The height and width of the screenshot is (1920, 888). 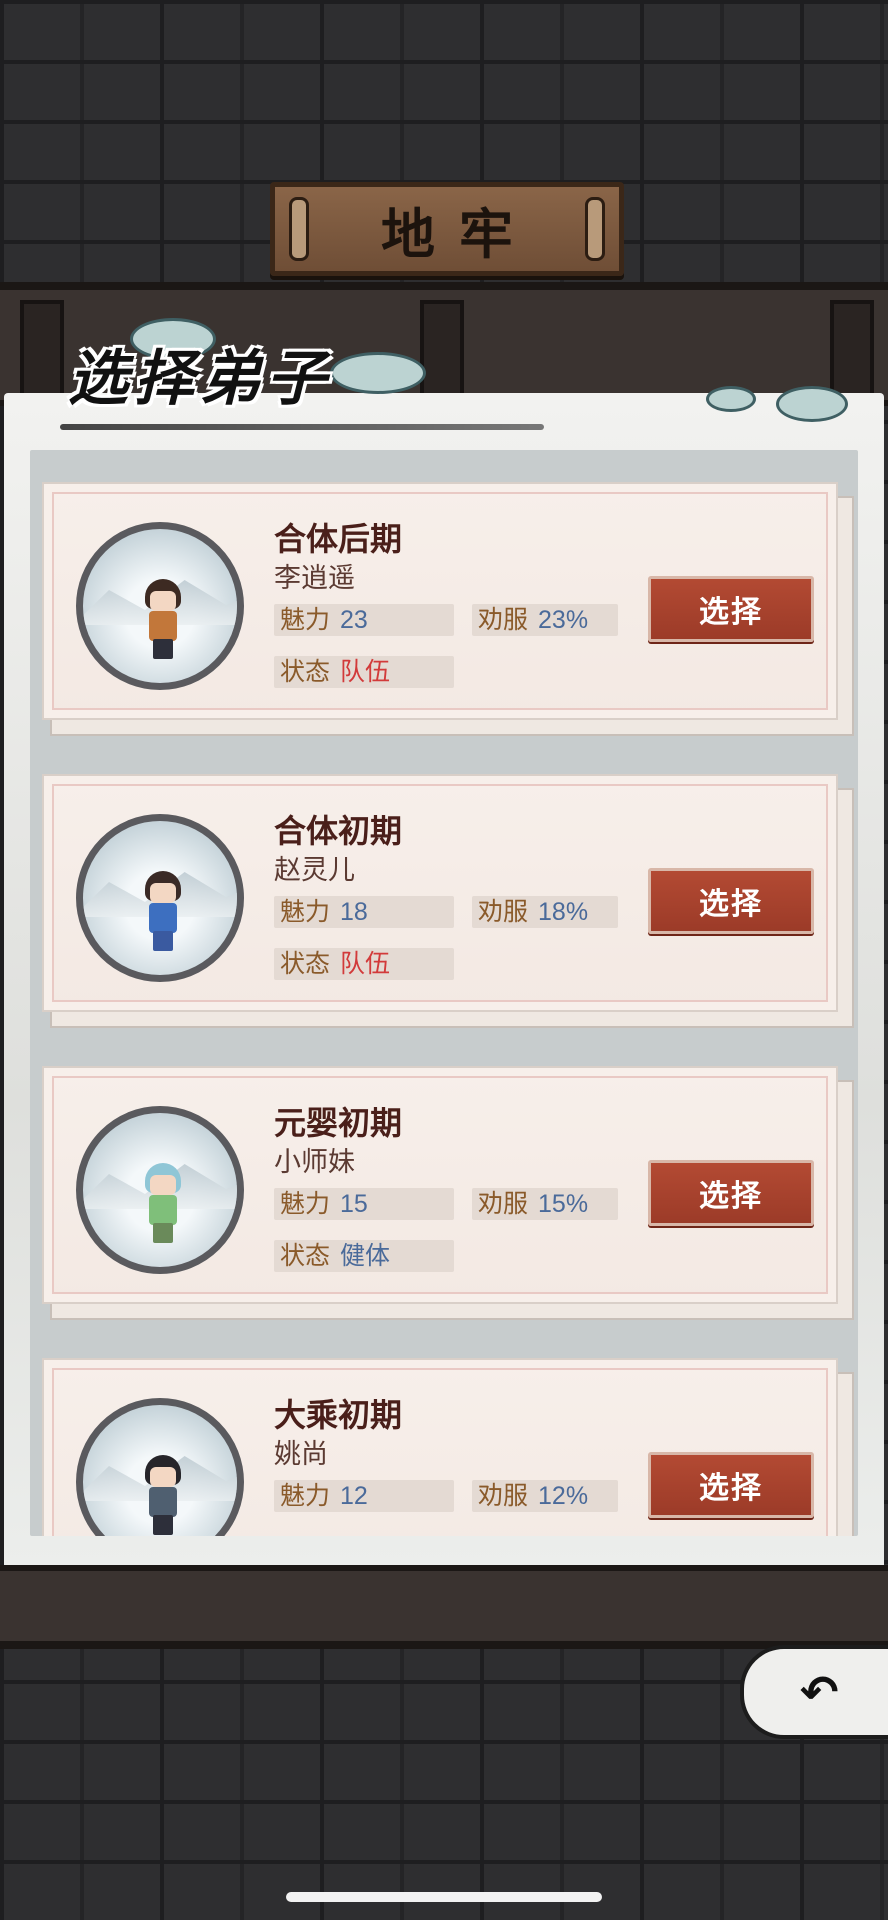 I want to click on persuade-stat: 劝服 18%, so click(x=545, y=912).